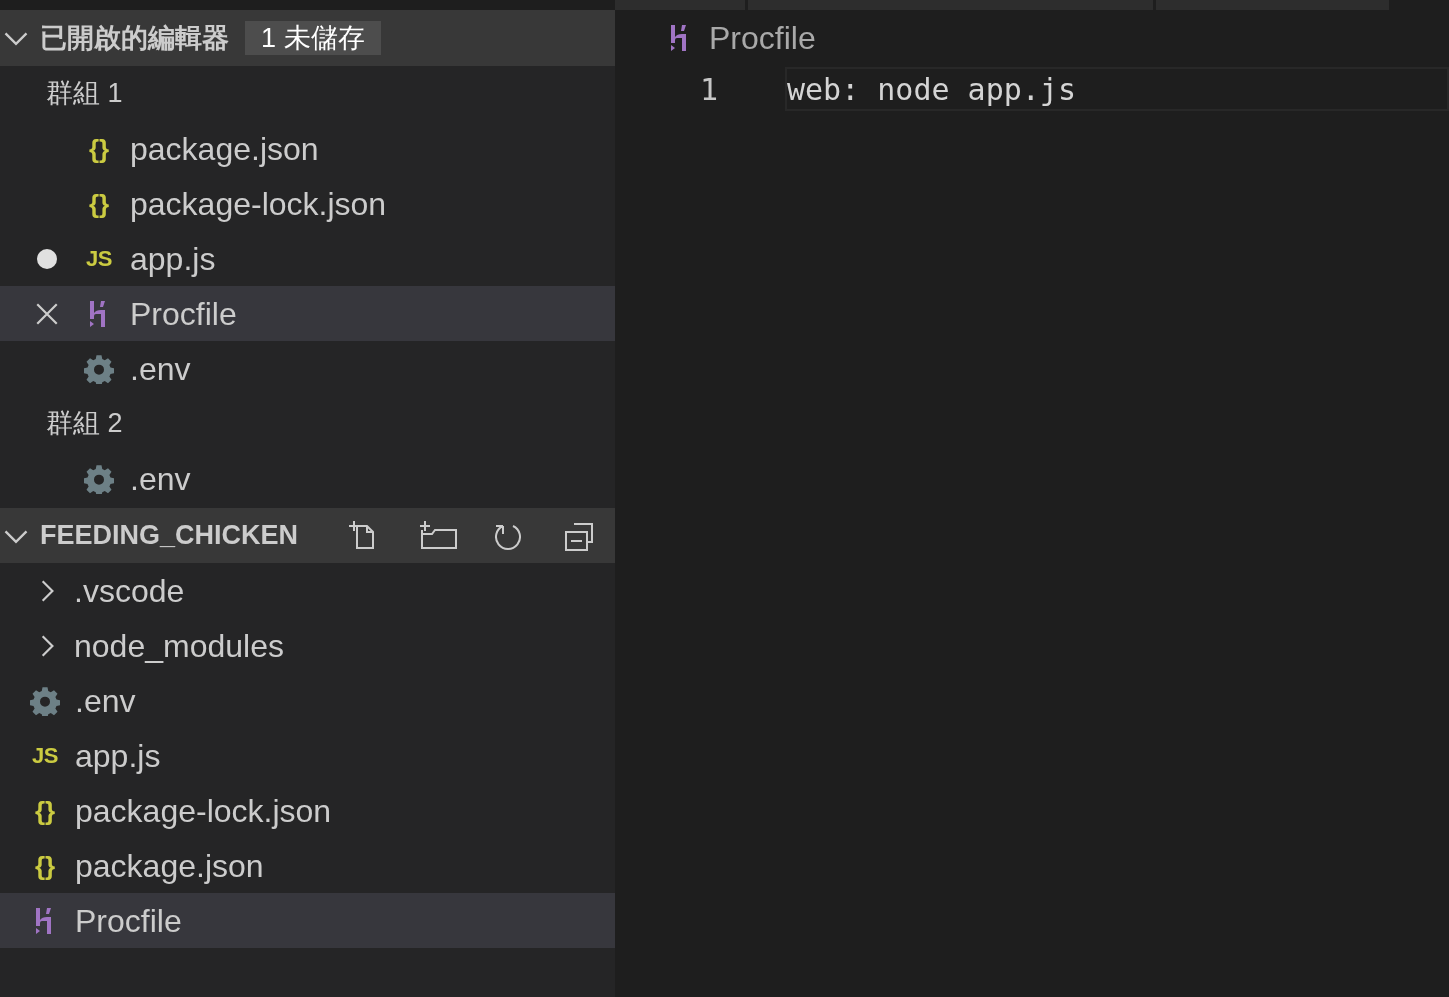 Image resolution: width=1449 pixels, height=997 pixels. I want to click on section-title: 已開啟的編輯器, so click(134, 38).